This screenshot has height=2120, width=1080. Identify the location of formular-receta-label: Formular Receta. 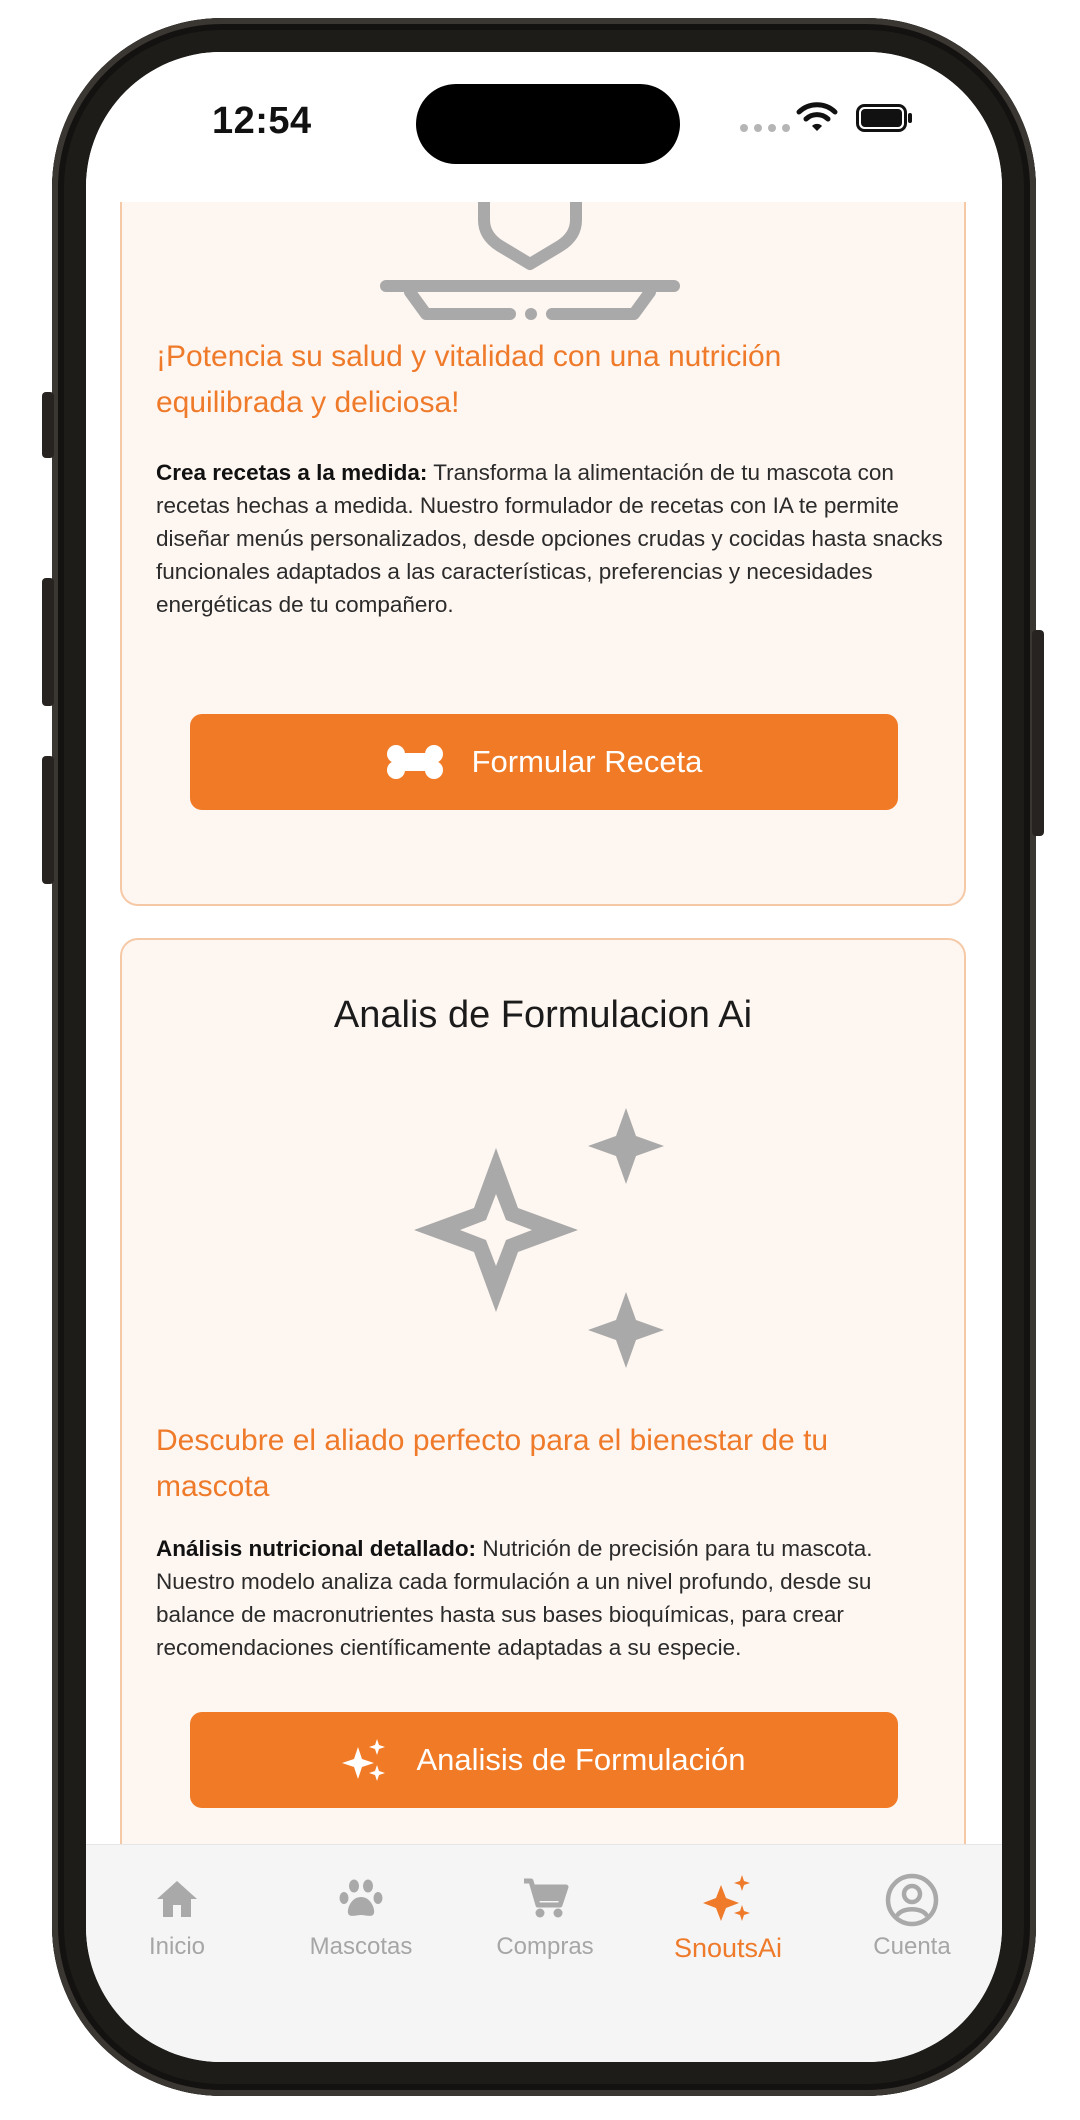
(587, 761).